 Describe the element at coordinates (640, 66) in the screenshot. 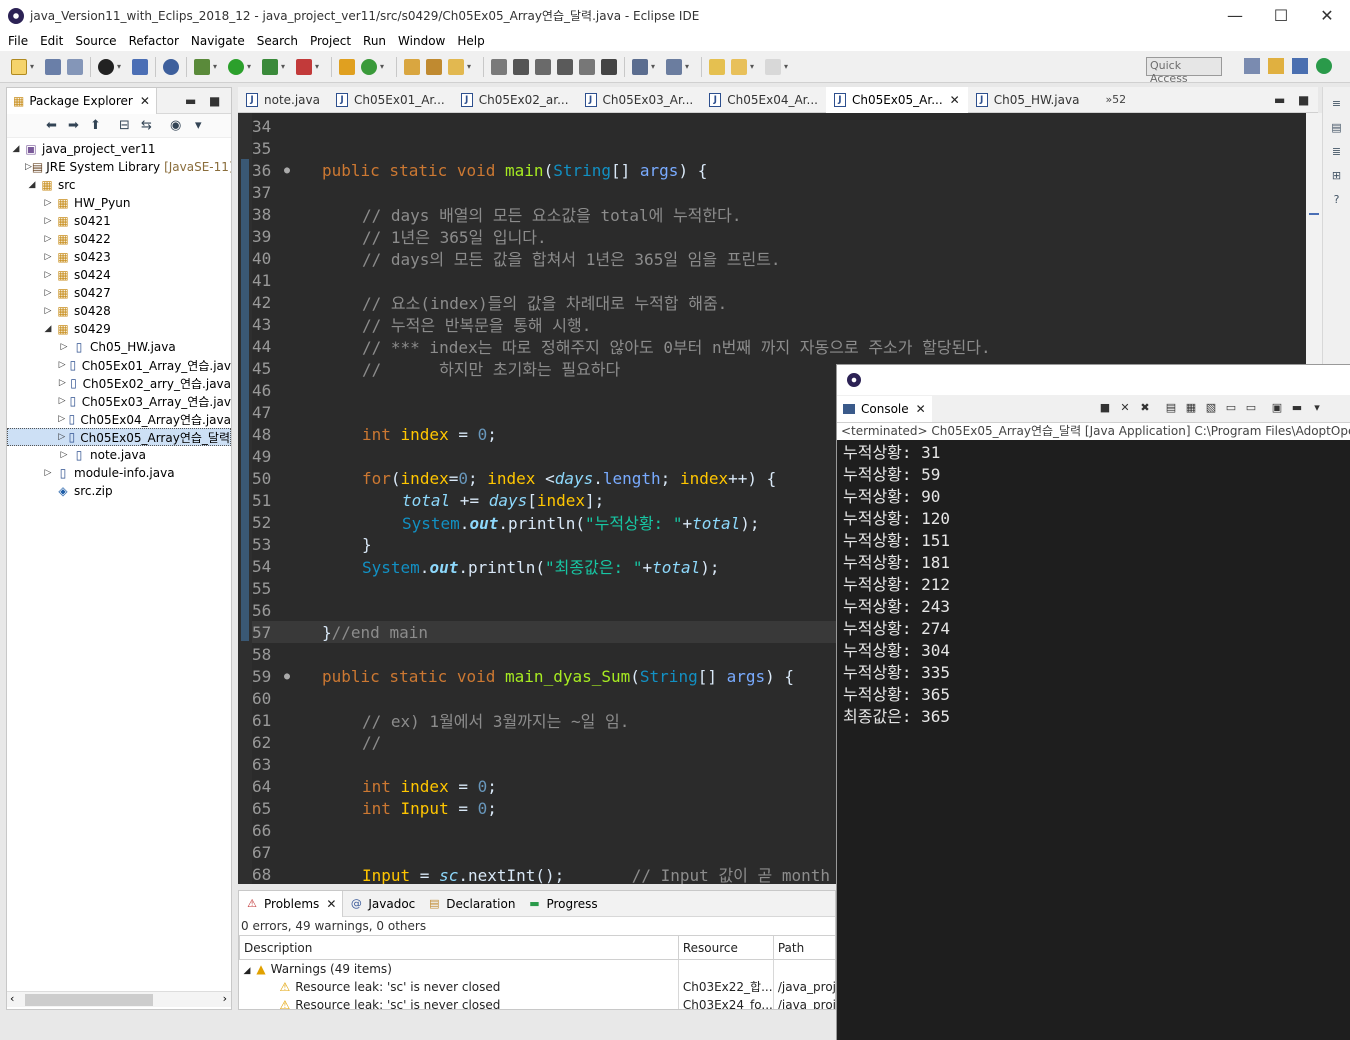

I see `next-annotation-icon` at that location.